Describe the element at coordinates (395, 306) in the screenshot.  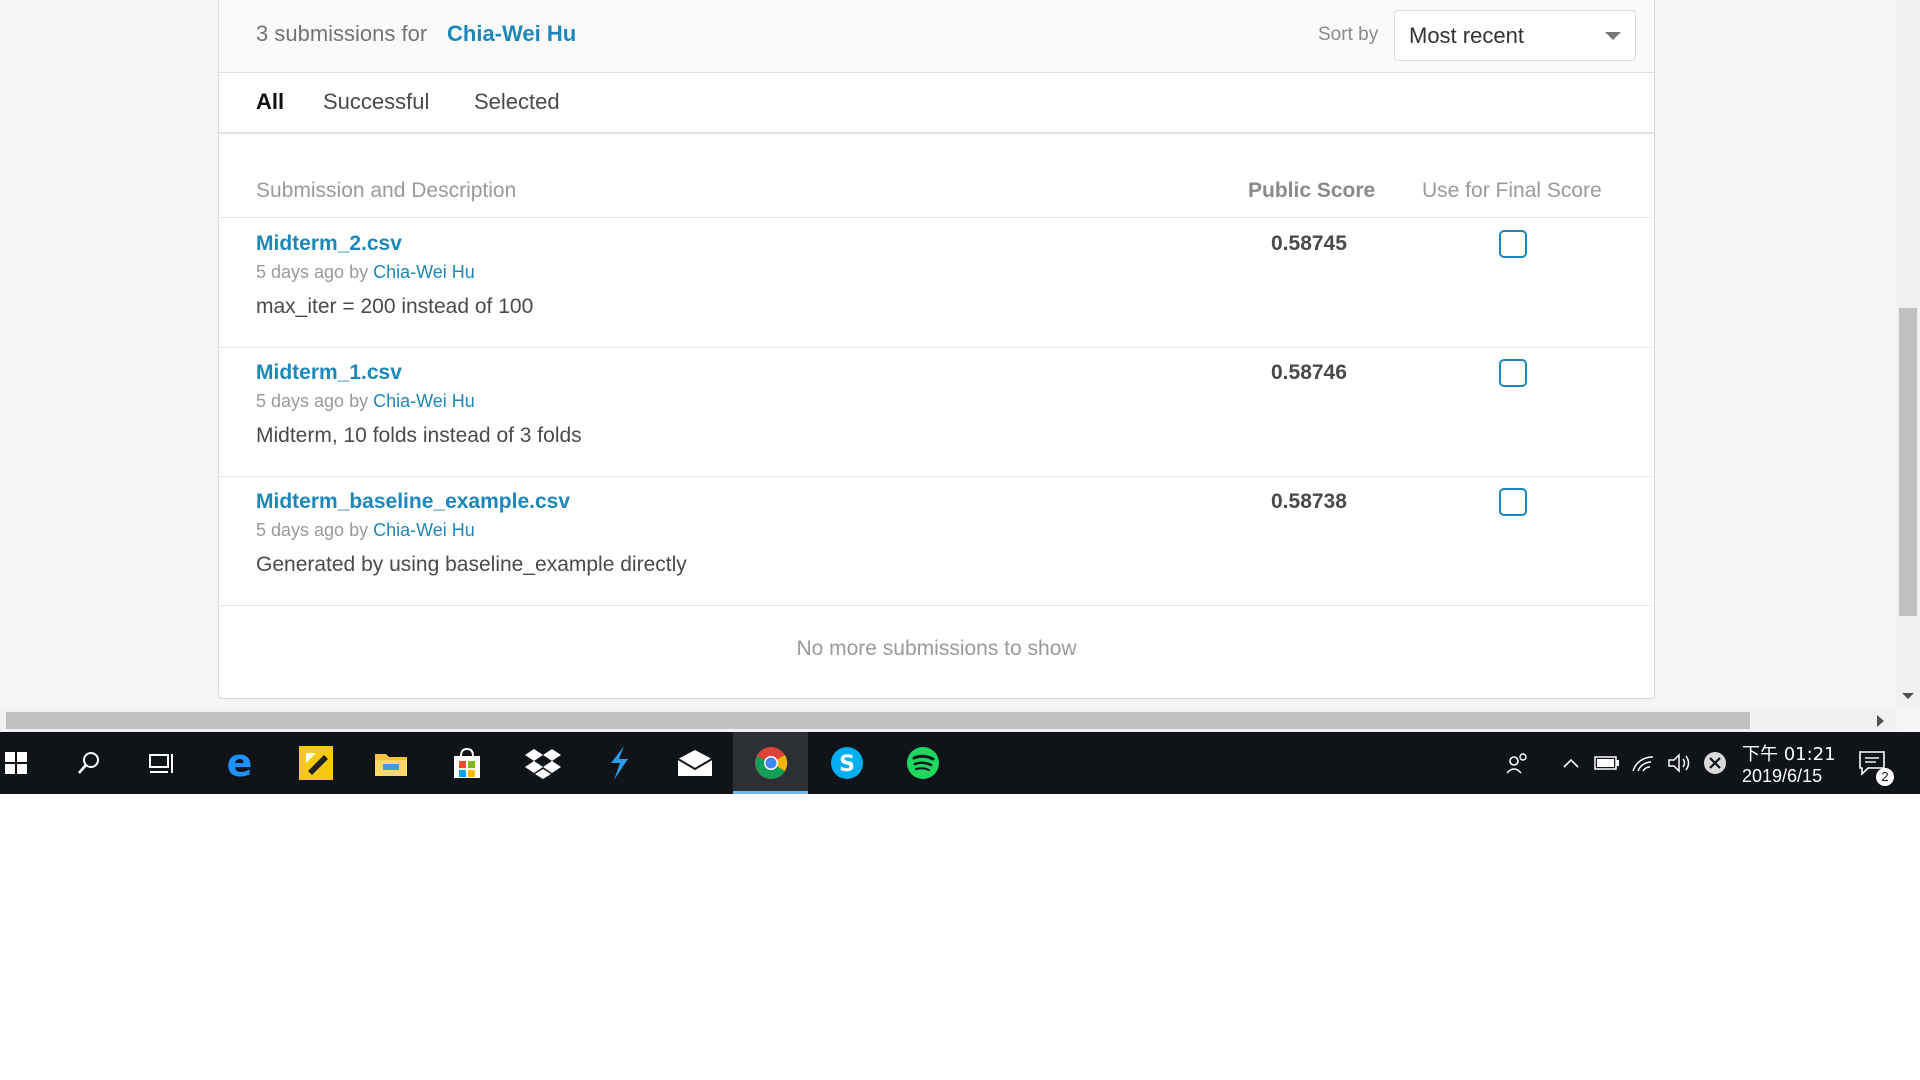
I see `submission-description: max_iter = 200 instead of 100` at that location.